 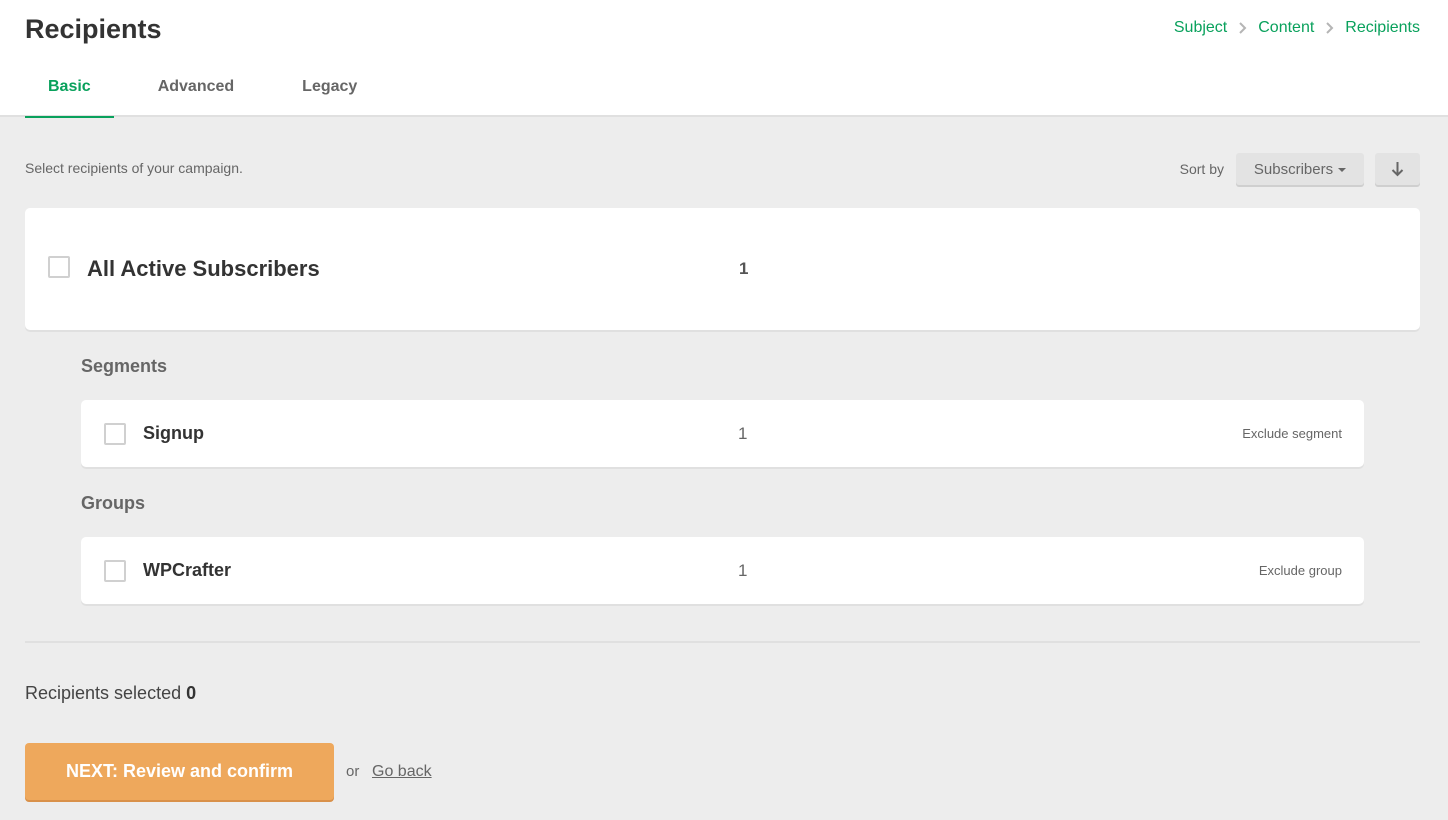 I want to click on sort-direction-button, so click(x=1397, y=169).